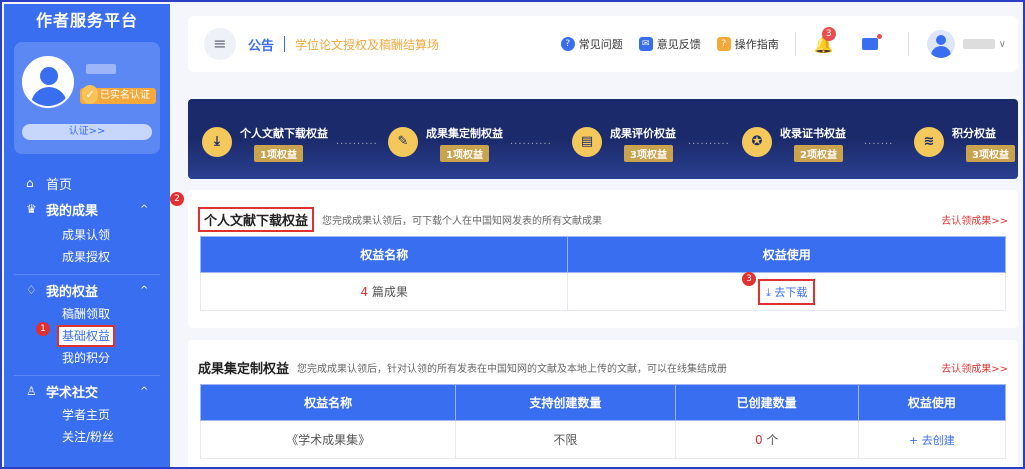 This screenshot has height=469, width=1025. What do you see at coordinates (72, 292) in the screenshot?
I see `sidebar-item-label: 我的权益` at bounding box center [72, 292].